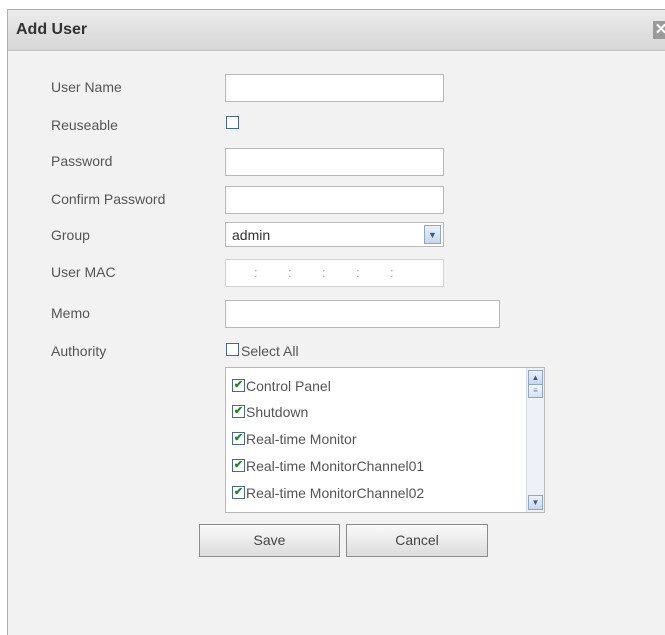  I want to click on user-mac-input: : :, so click(334, 273).